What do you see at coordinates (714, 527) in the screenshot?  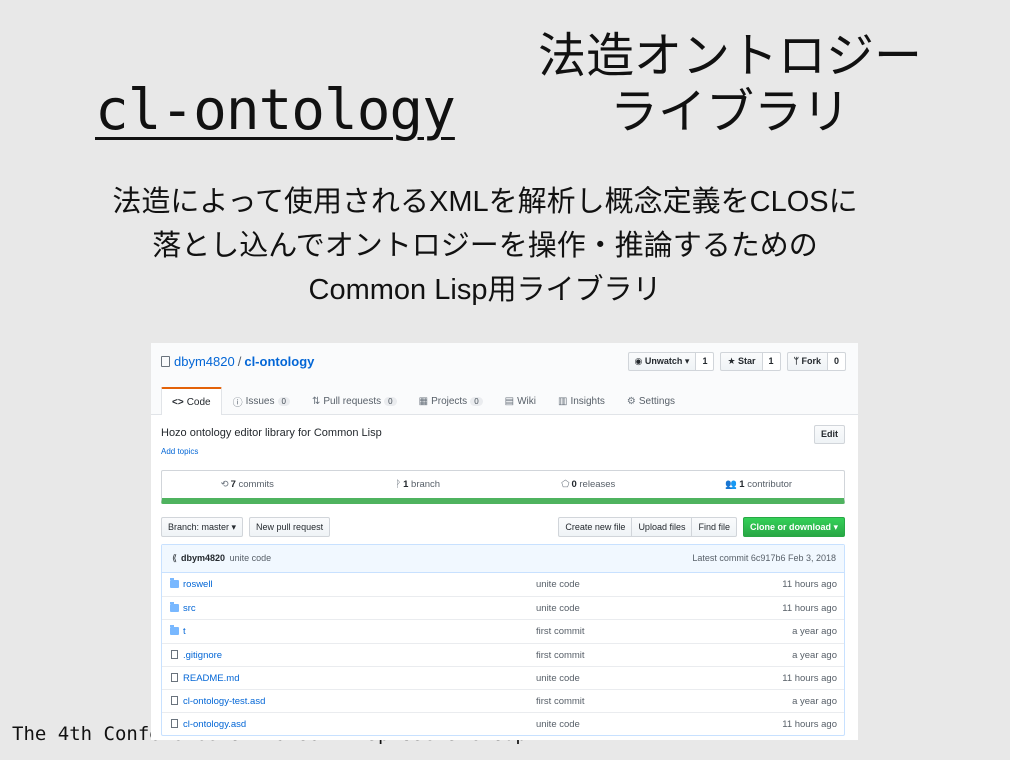 I see `find-file-button: Find file` at bounding box center [714, 527].